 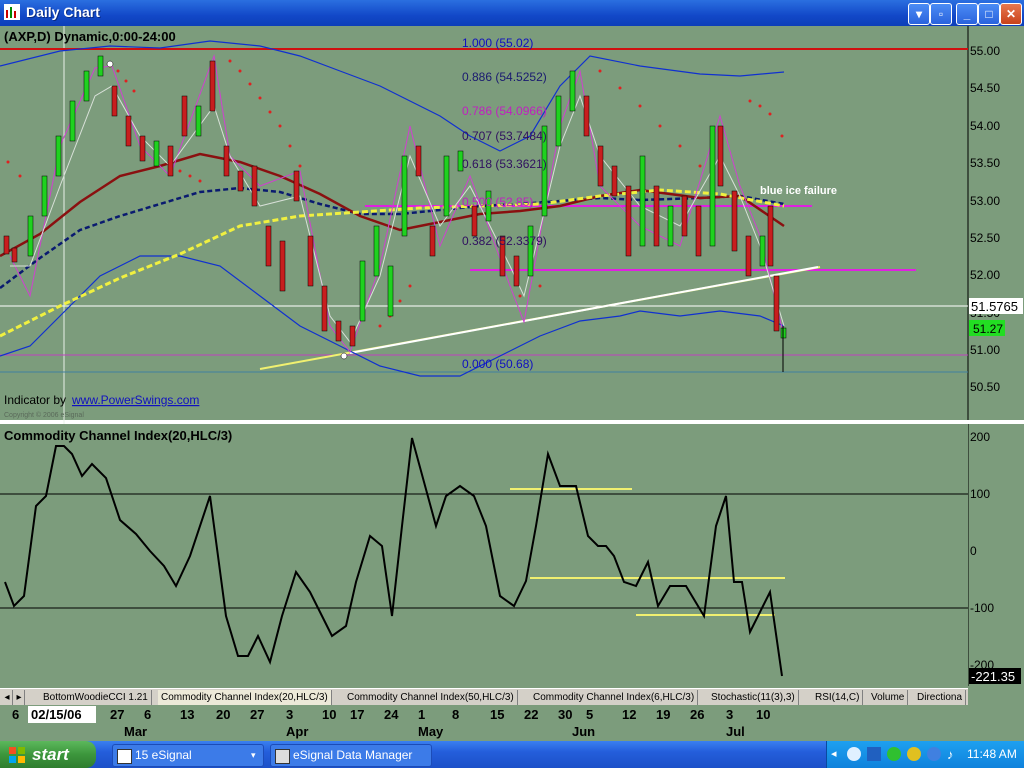 I want to click on taskbar-data-manager-label: eSignal Data Manager, so click(x=353, y=755).